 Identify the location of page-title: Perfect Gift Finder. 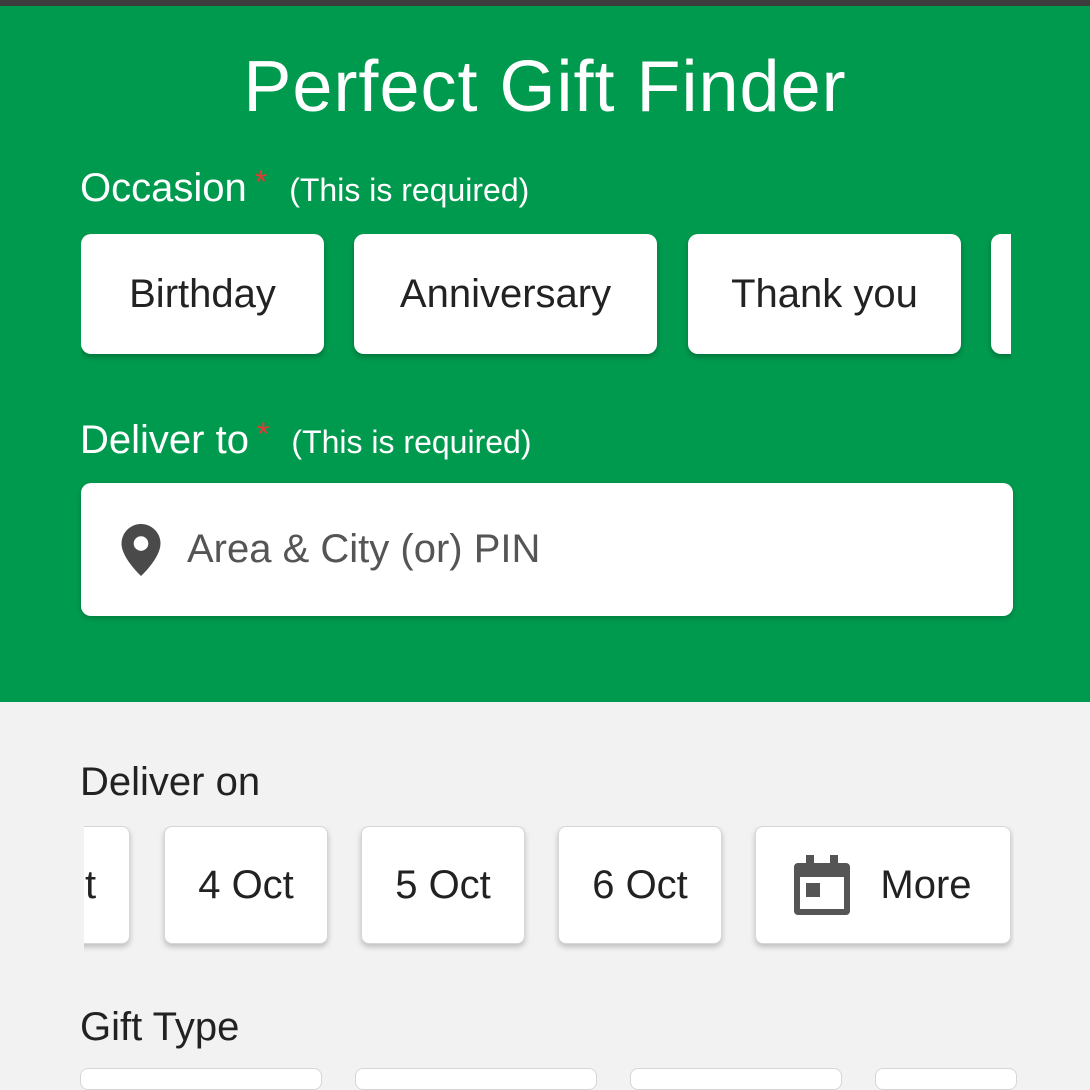
(545, 87).